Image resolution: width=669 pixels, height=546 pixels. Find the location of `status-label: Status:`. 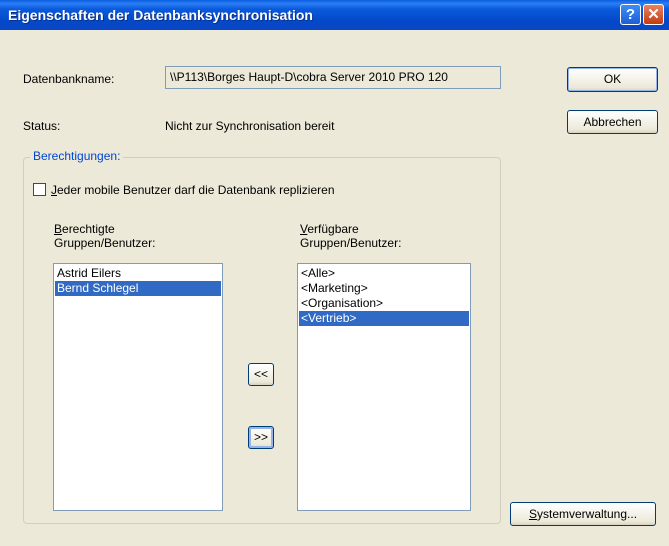

status-label: Status: is located at coordinates (42, 126).